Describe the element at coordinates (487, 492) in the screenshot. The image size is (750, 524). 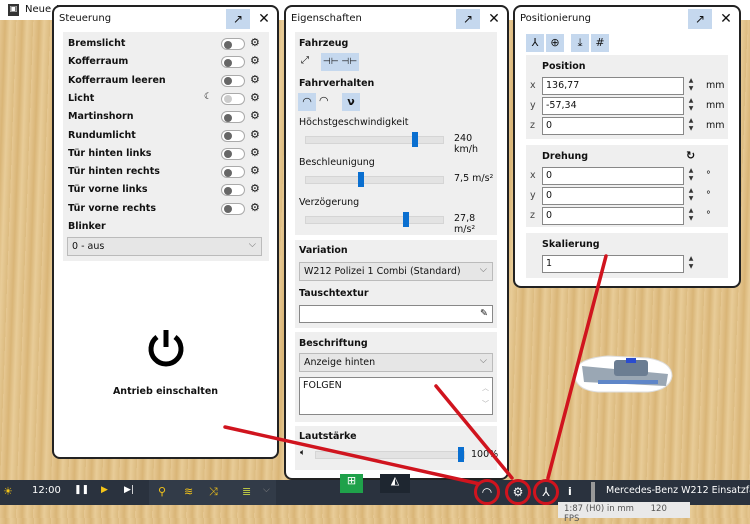
I see `driving-panel-button: ◠` at that location.